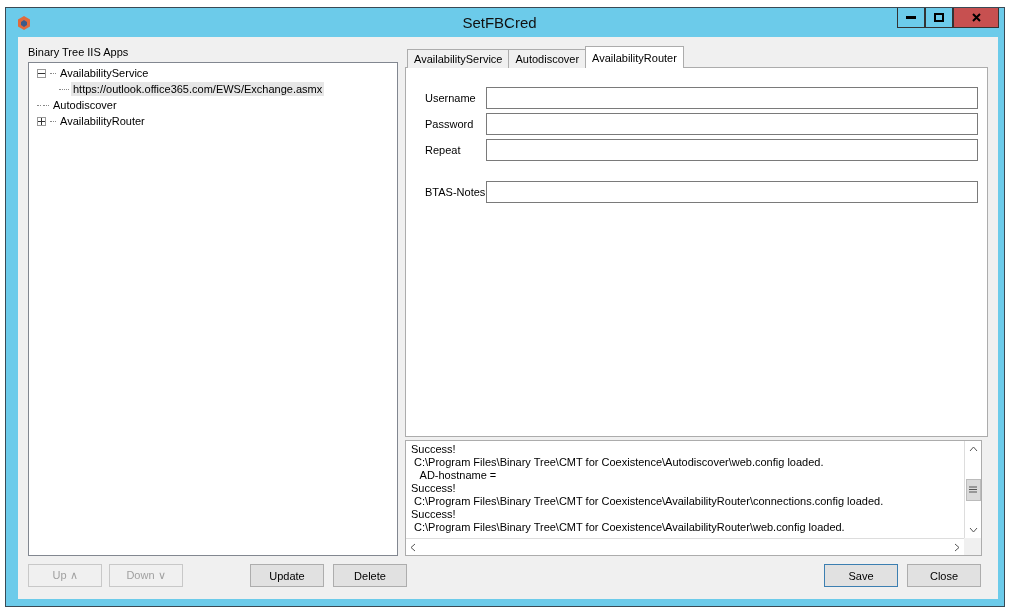 This screenshot has width=1011, height=614. Describe the element at coordinates (861, 575) in the screenshot. I see `button: Save` at that location.